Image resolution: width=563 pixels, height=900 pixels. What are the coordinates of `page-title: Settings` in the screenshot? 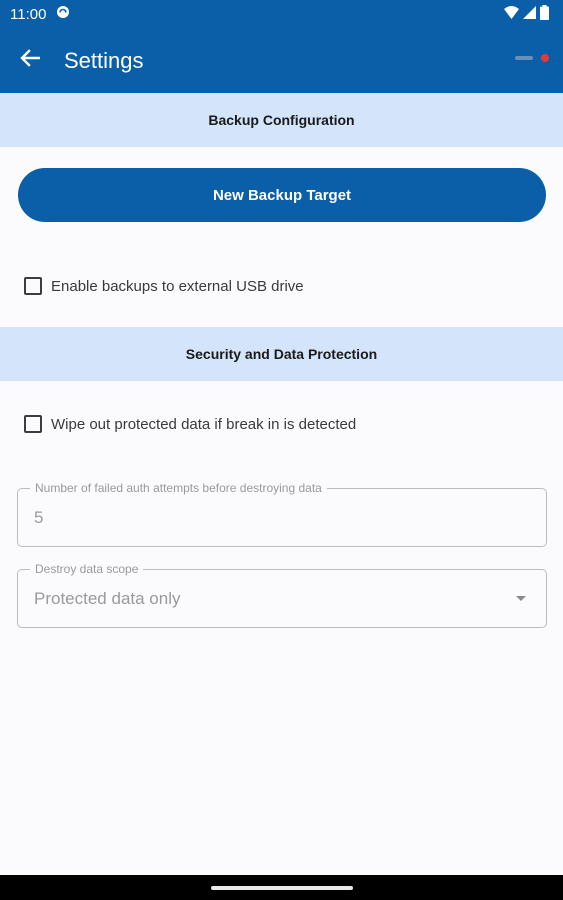 It's located at (104, 60).